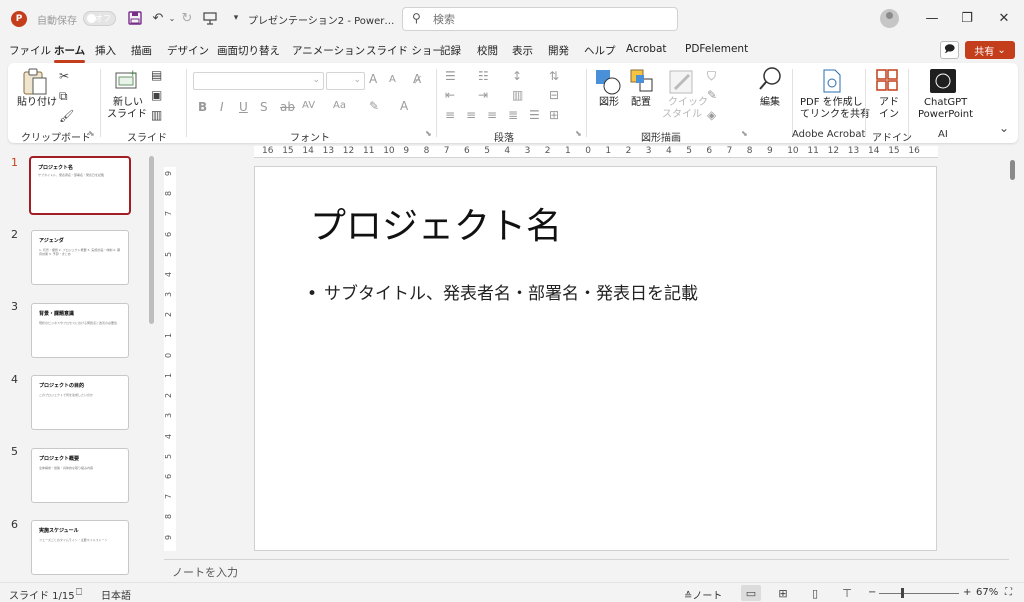 The height and width of the screenshot is (602, 1024). I want to click on font-color-icon: A, so click(404, 106).